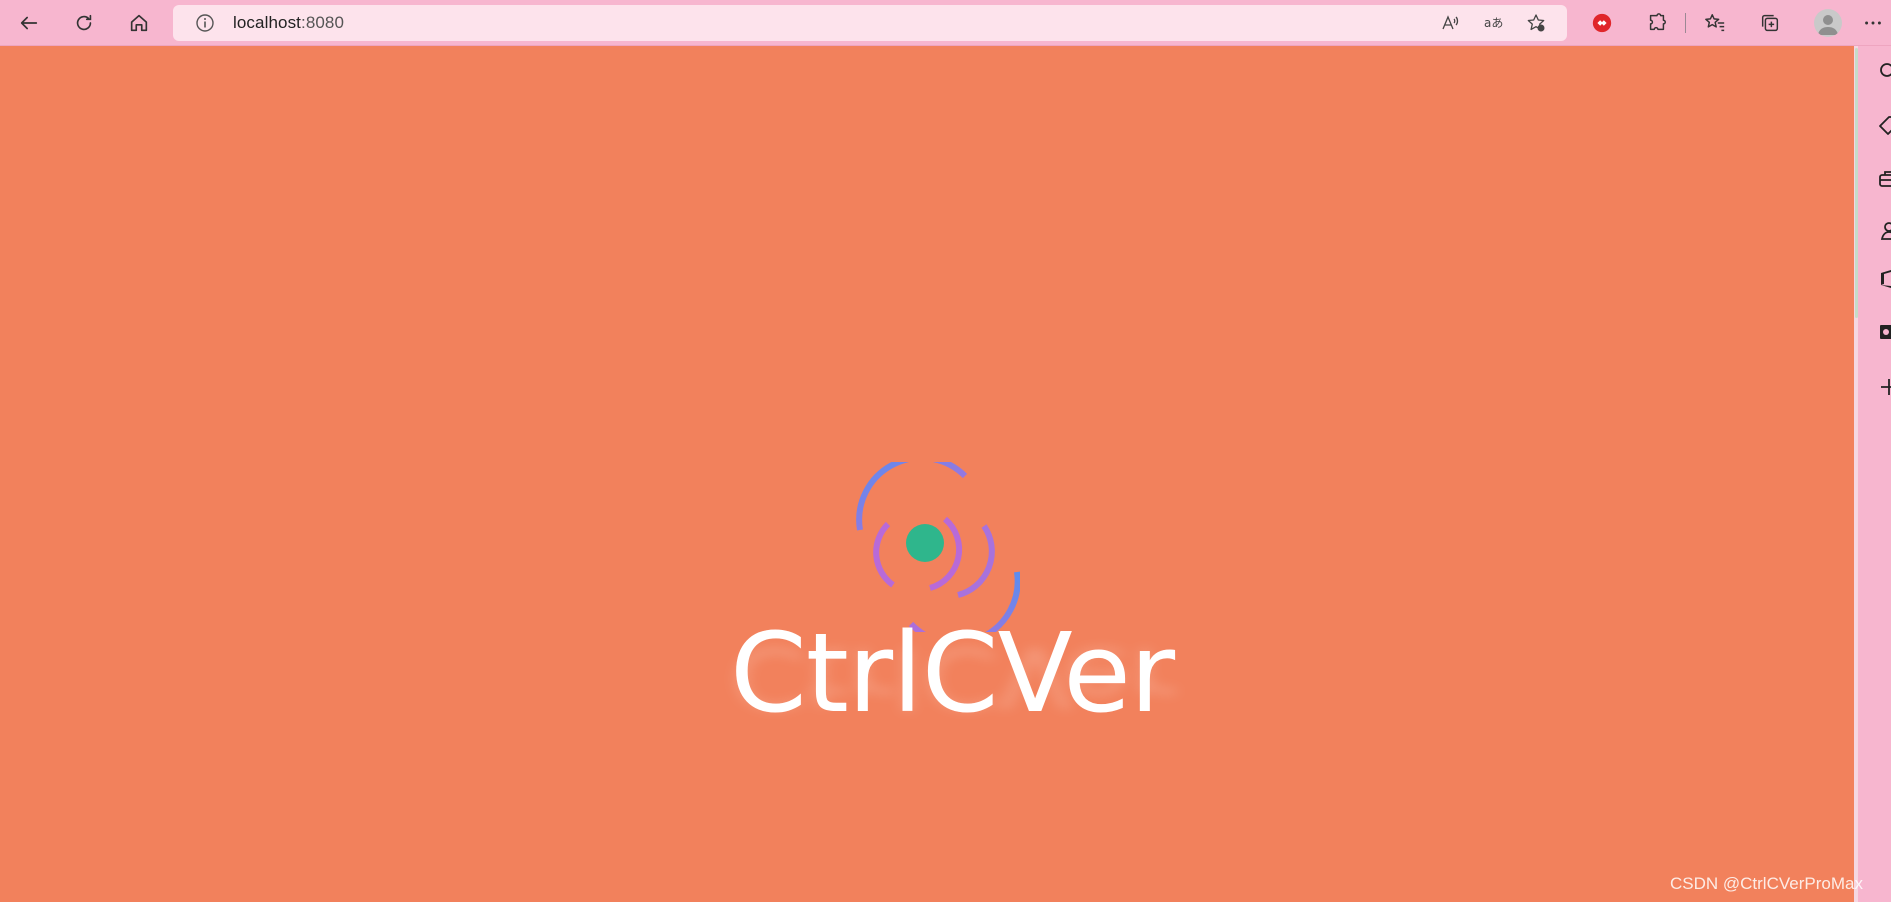 The height and width of the screenshot is (902, 1891). What do you see at coordinates (884, 554) in the screenshot?
I see `loader-inner-arc-left` at bounding box center [884, 554].